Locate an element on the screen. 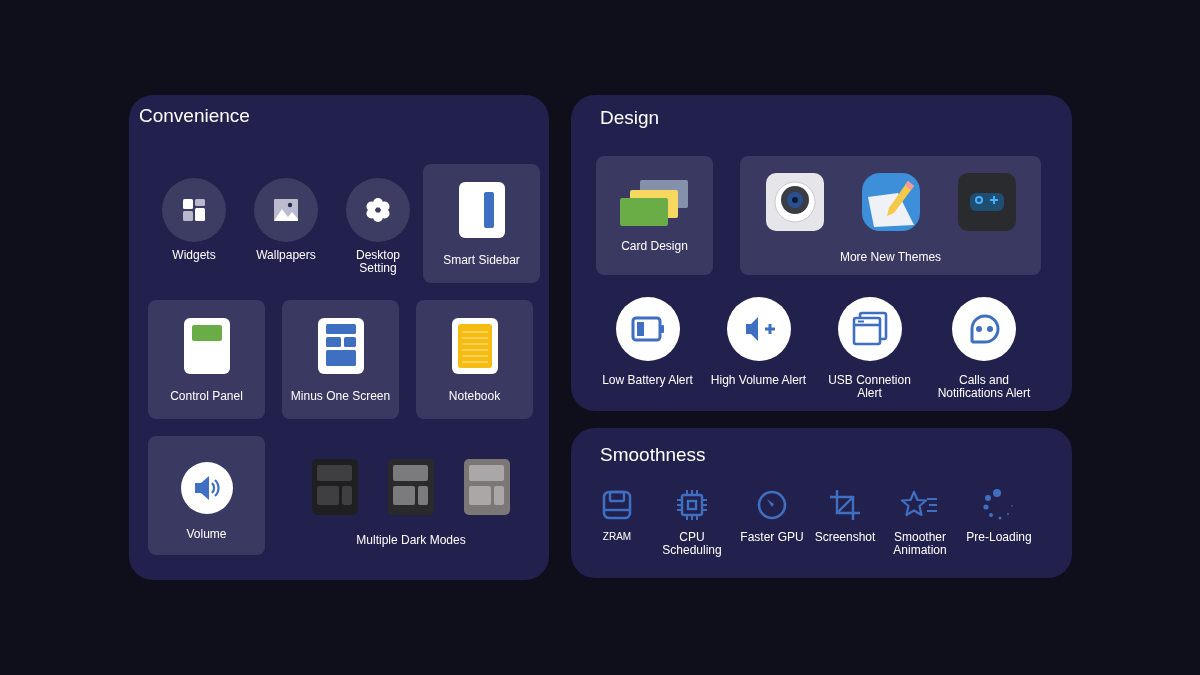 Image resolution: width=1200 pixels, height=675 pixels. feature-label: Pre-Loading is located at coordinates (999, 538).